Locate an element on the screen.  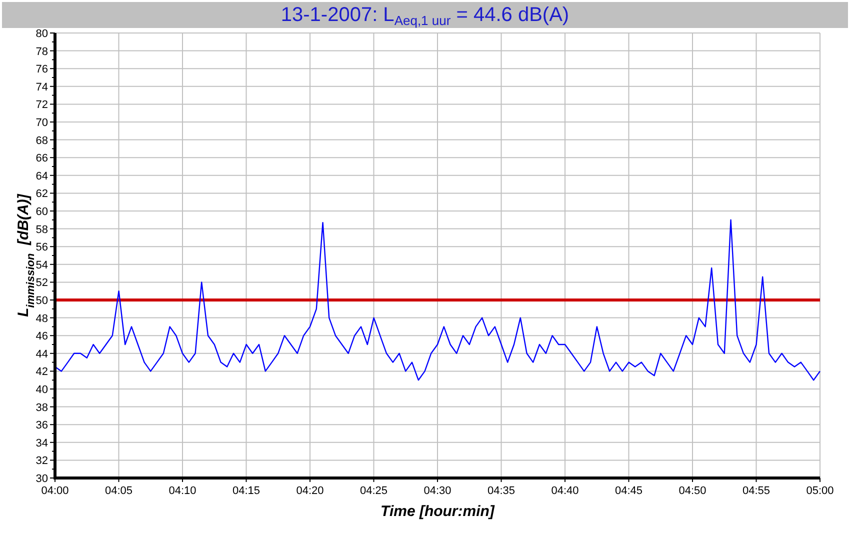
axis-tick-label: 04:30 is located at coordinates (438, 491).